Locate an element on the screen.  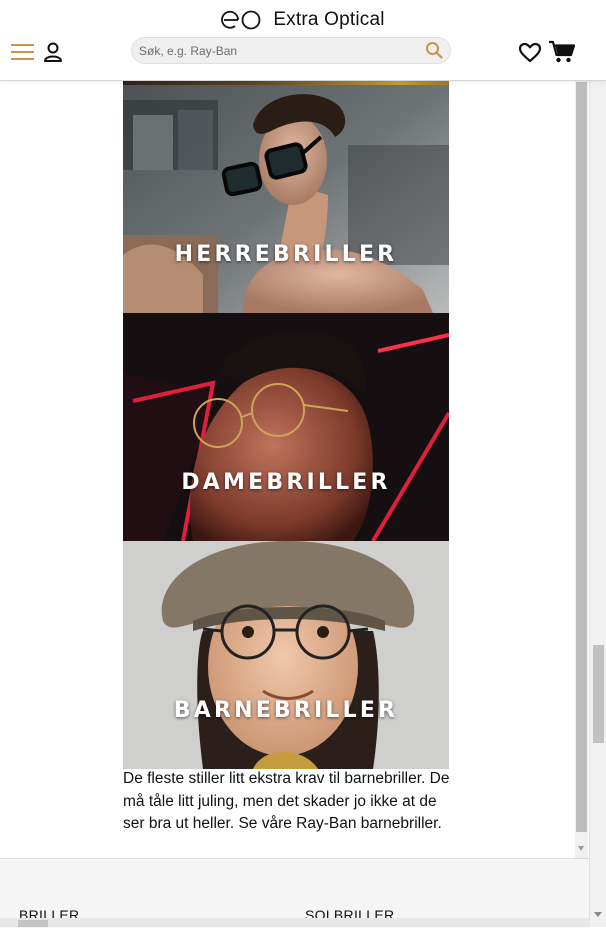
heart-icon is located at coordinates (530, 52).